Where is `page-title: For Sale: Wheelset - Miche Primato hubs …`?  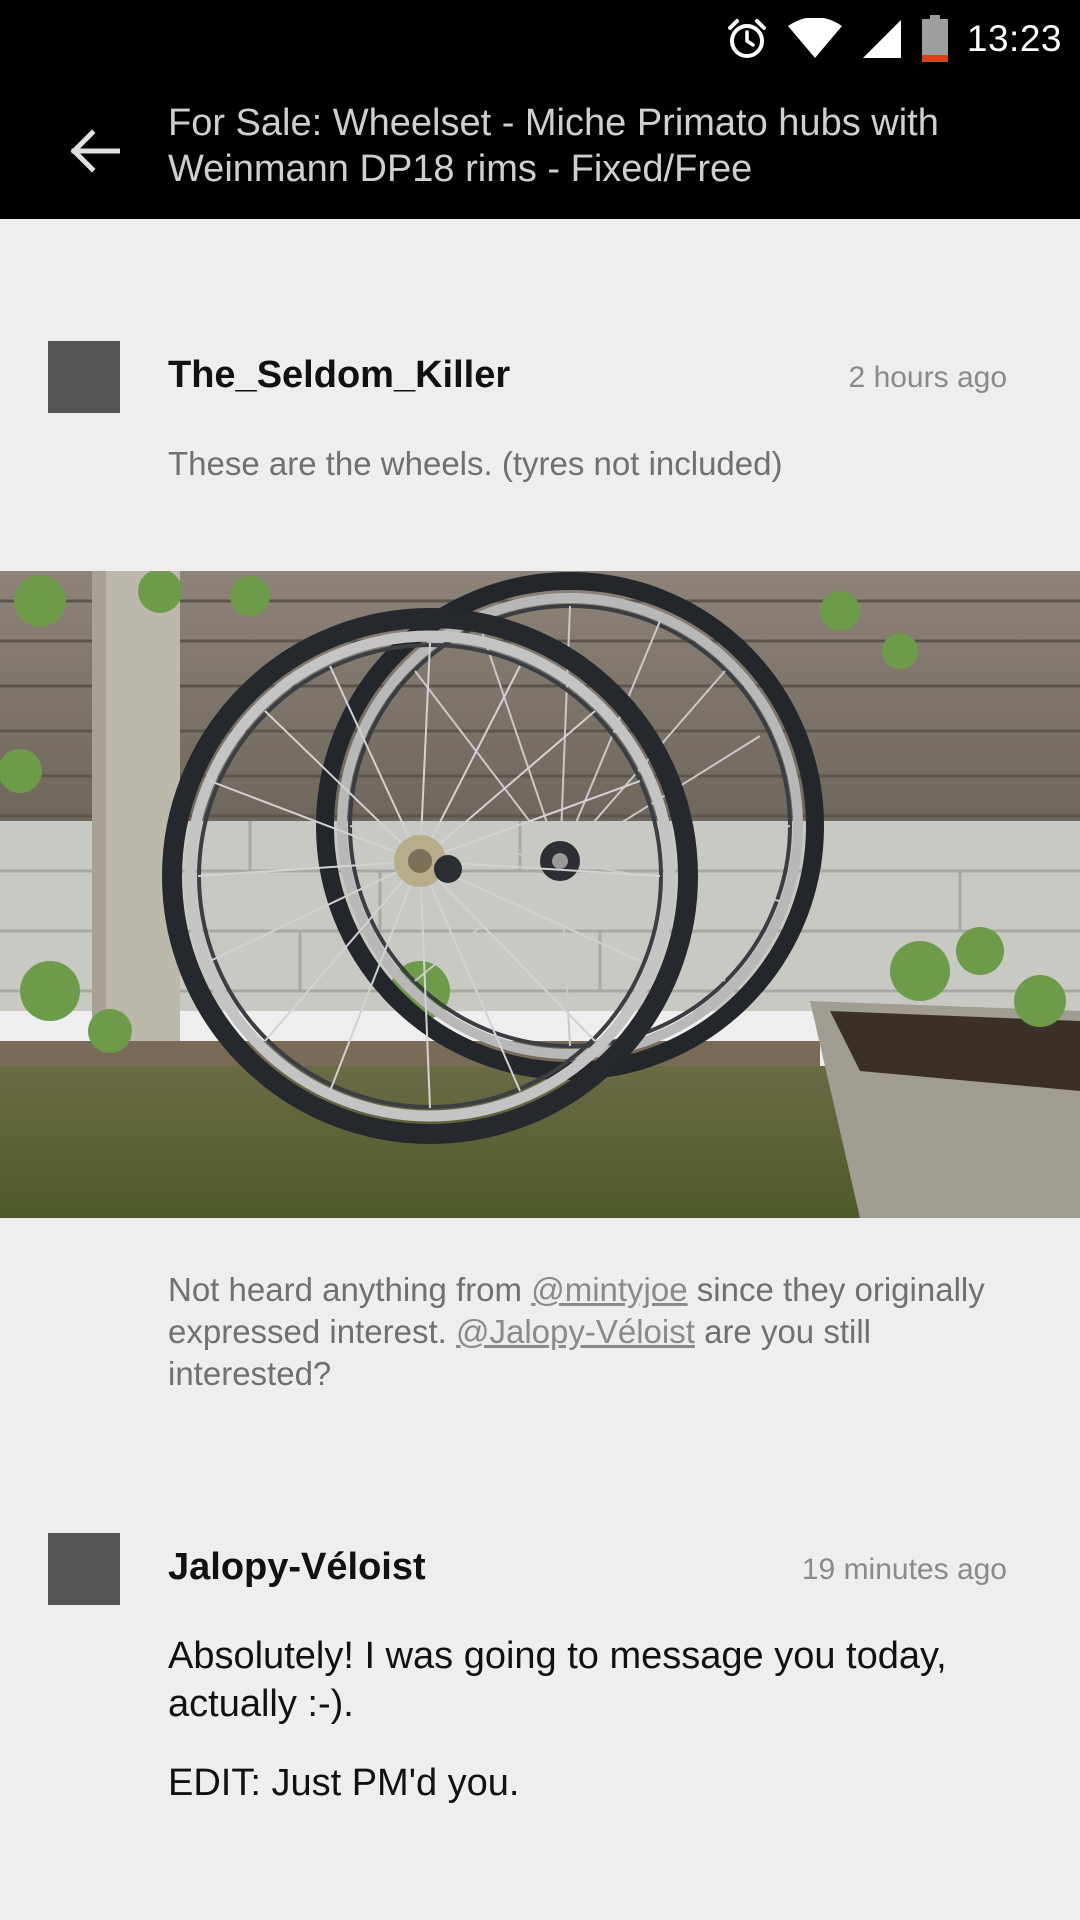 page-title: For Sale: Wheelset - Miche Primato hubs … is located at coordinates (553, 146).